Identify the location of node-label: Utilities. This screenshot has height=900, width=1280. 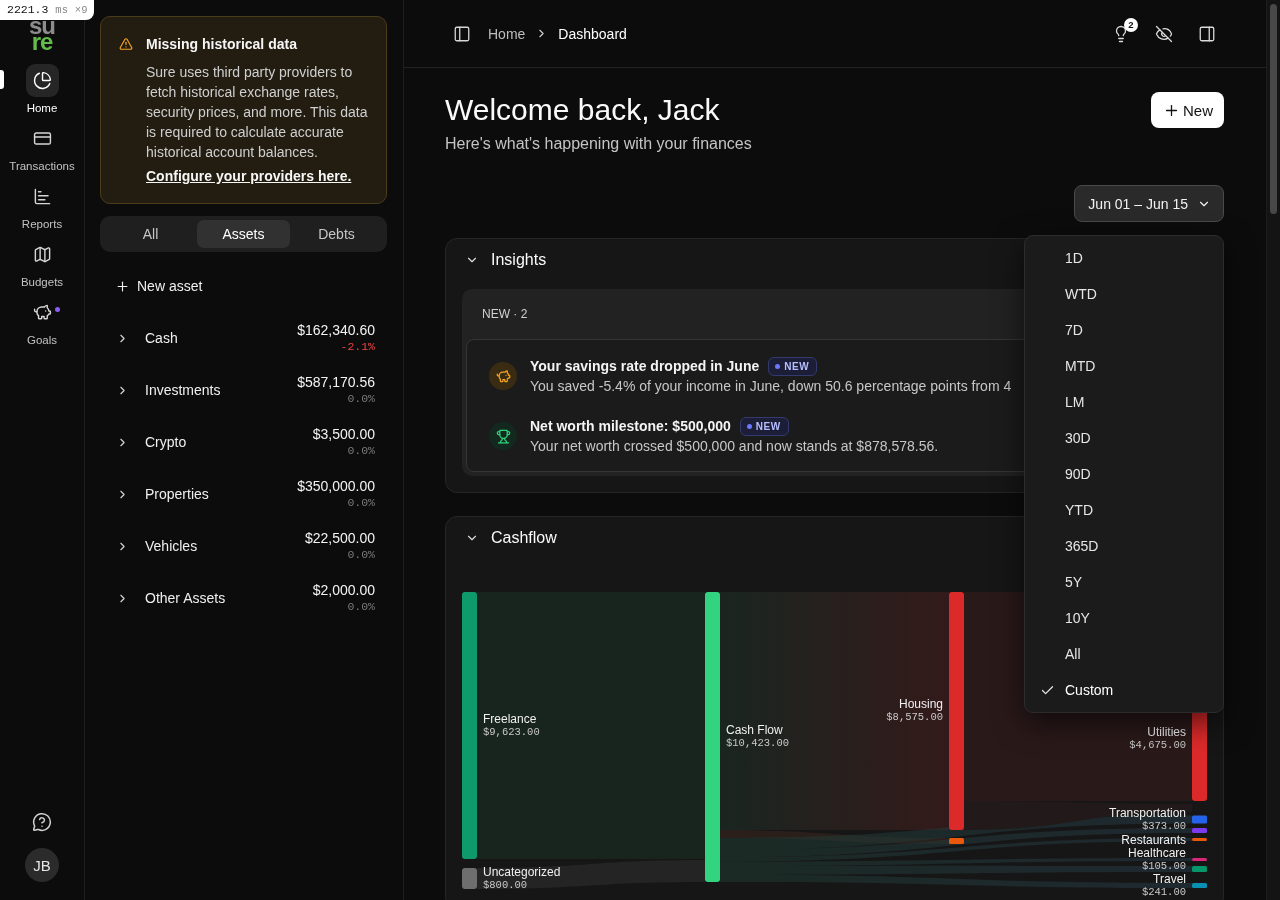
(1166, 732).